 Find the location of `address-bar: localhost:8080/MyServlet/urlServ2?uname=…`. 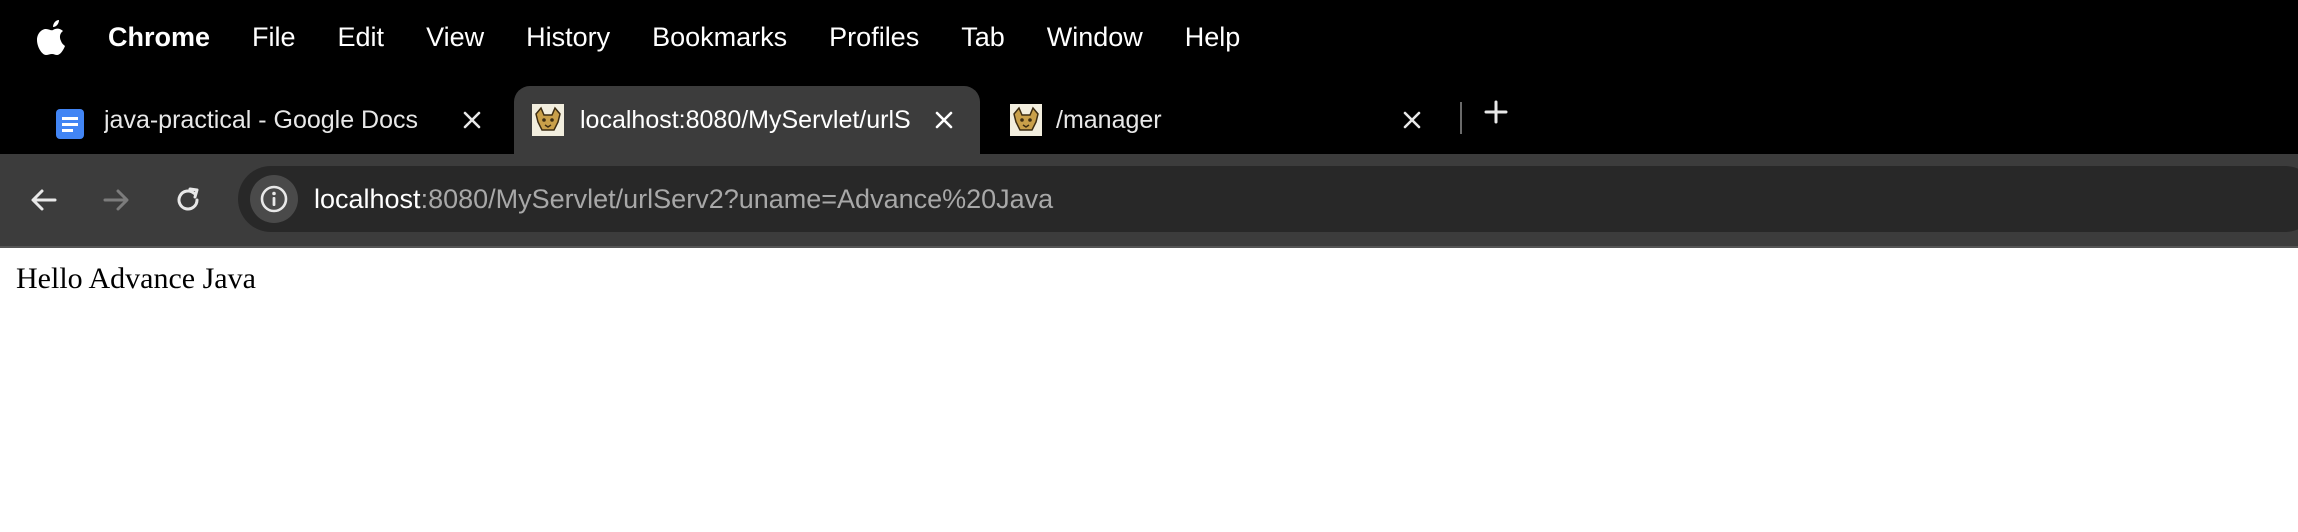

address-bar: localhost:8080/MyServlet/urlServ2?uname=… is located at coordinates (1268, 199).